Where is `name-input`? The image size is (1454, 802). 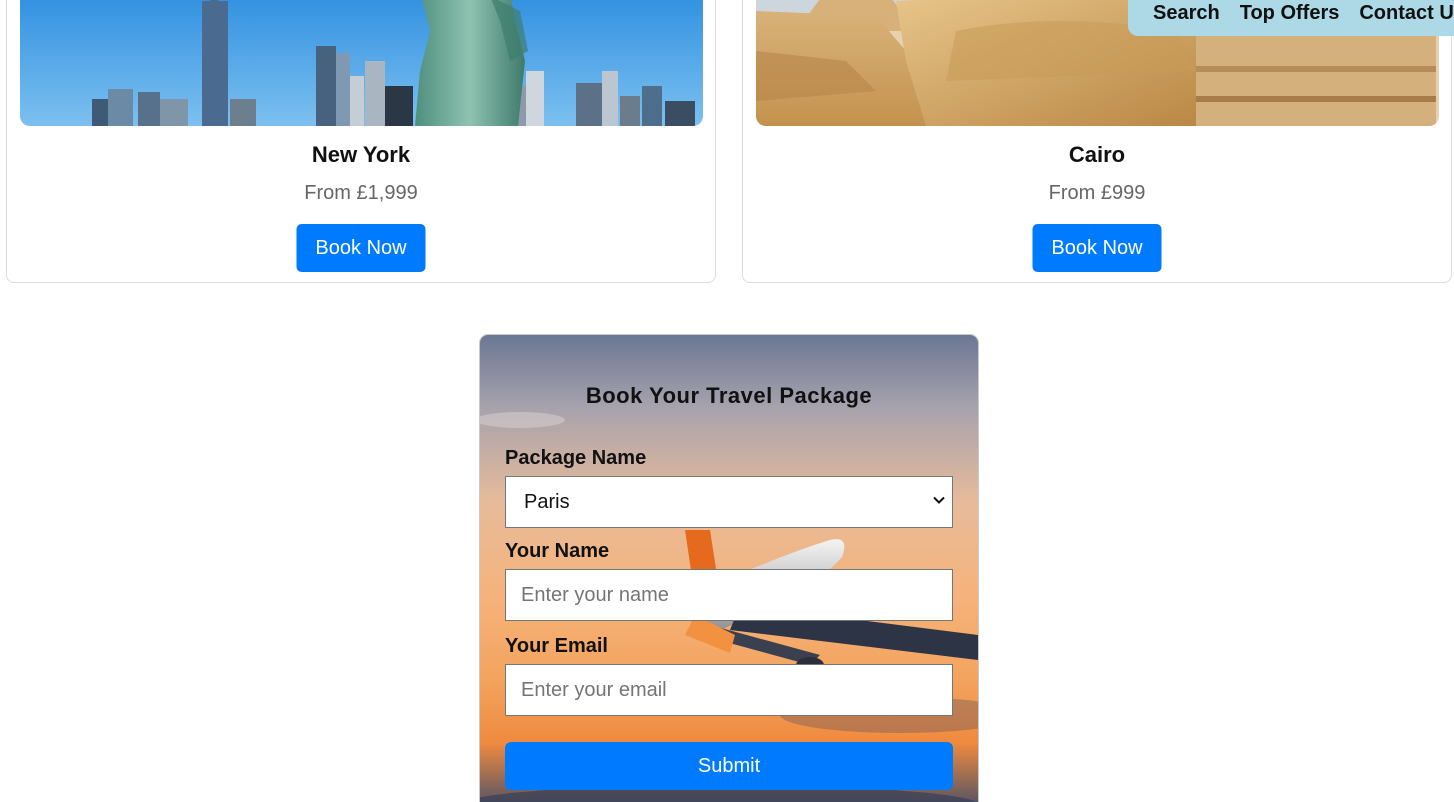
name-input is located at coordinates (729, 595).